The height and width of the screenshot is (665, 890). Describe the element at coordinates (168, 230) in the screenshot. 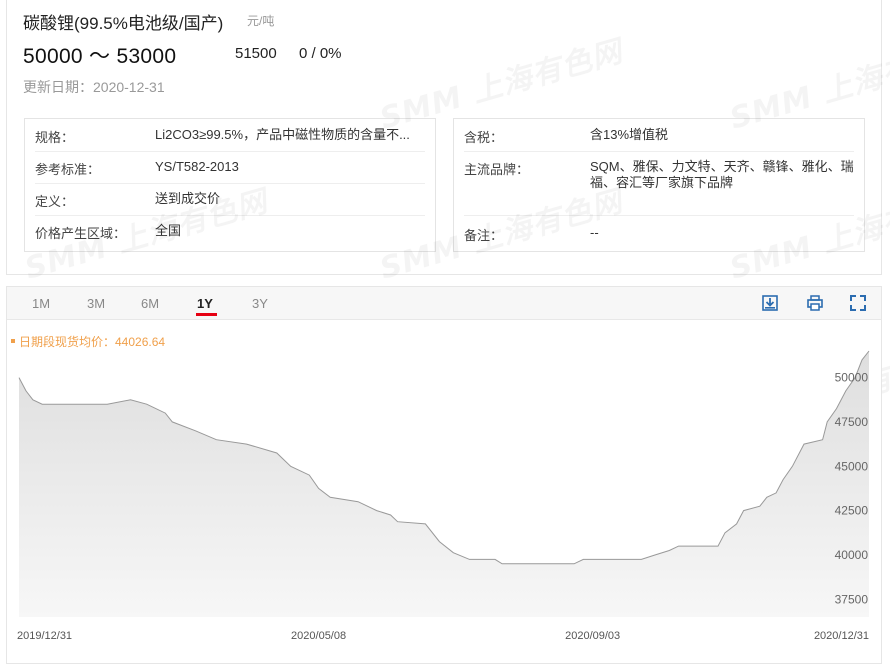

I see `spec-value: 全国` at that location.